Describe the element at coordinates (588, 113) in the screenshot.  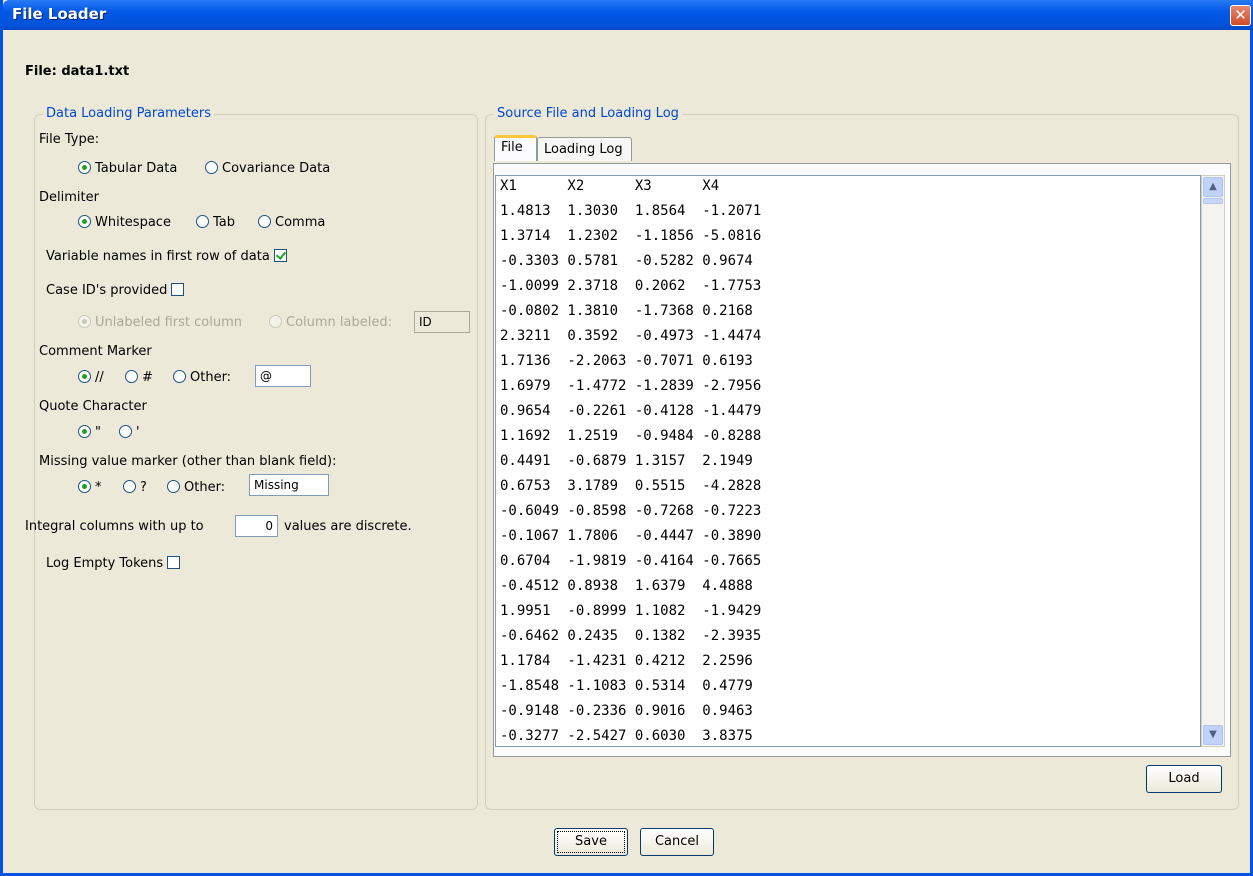
I see `group-title: Source File and Loading Log` at that location.